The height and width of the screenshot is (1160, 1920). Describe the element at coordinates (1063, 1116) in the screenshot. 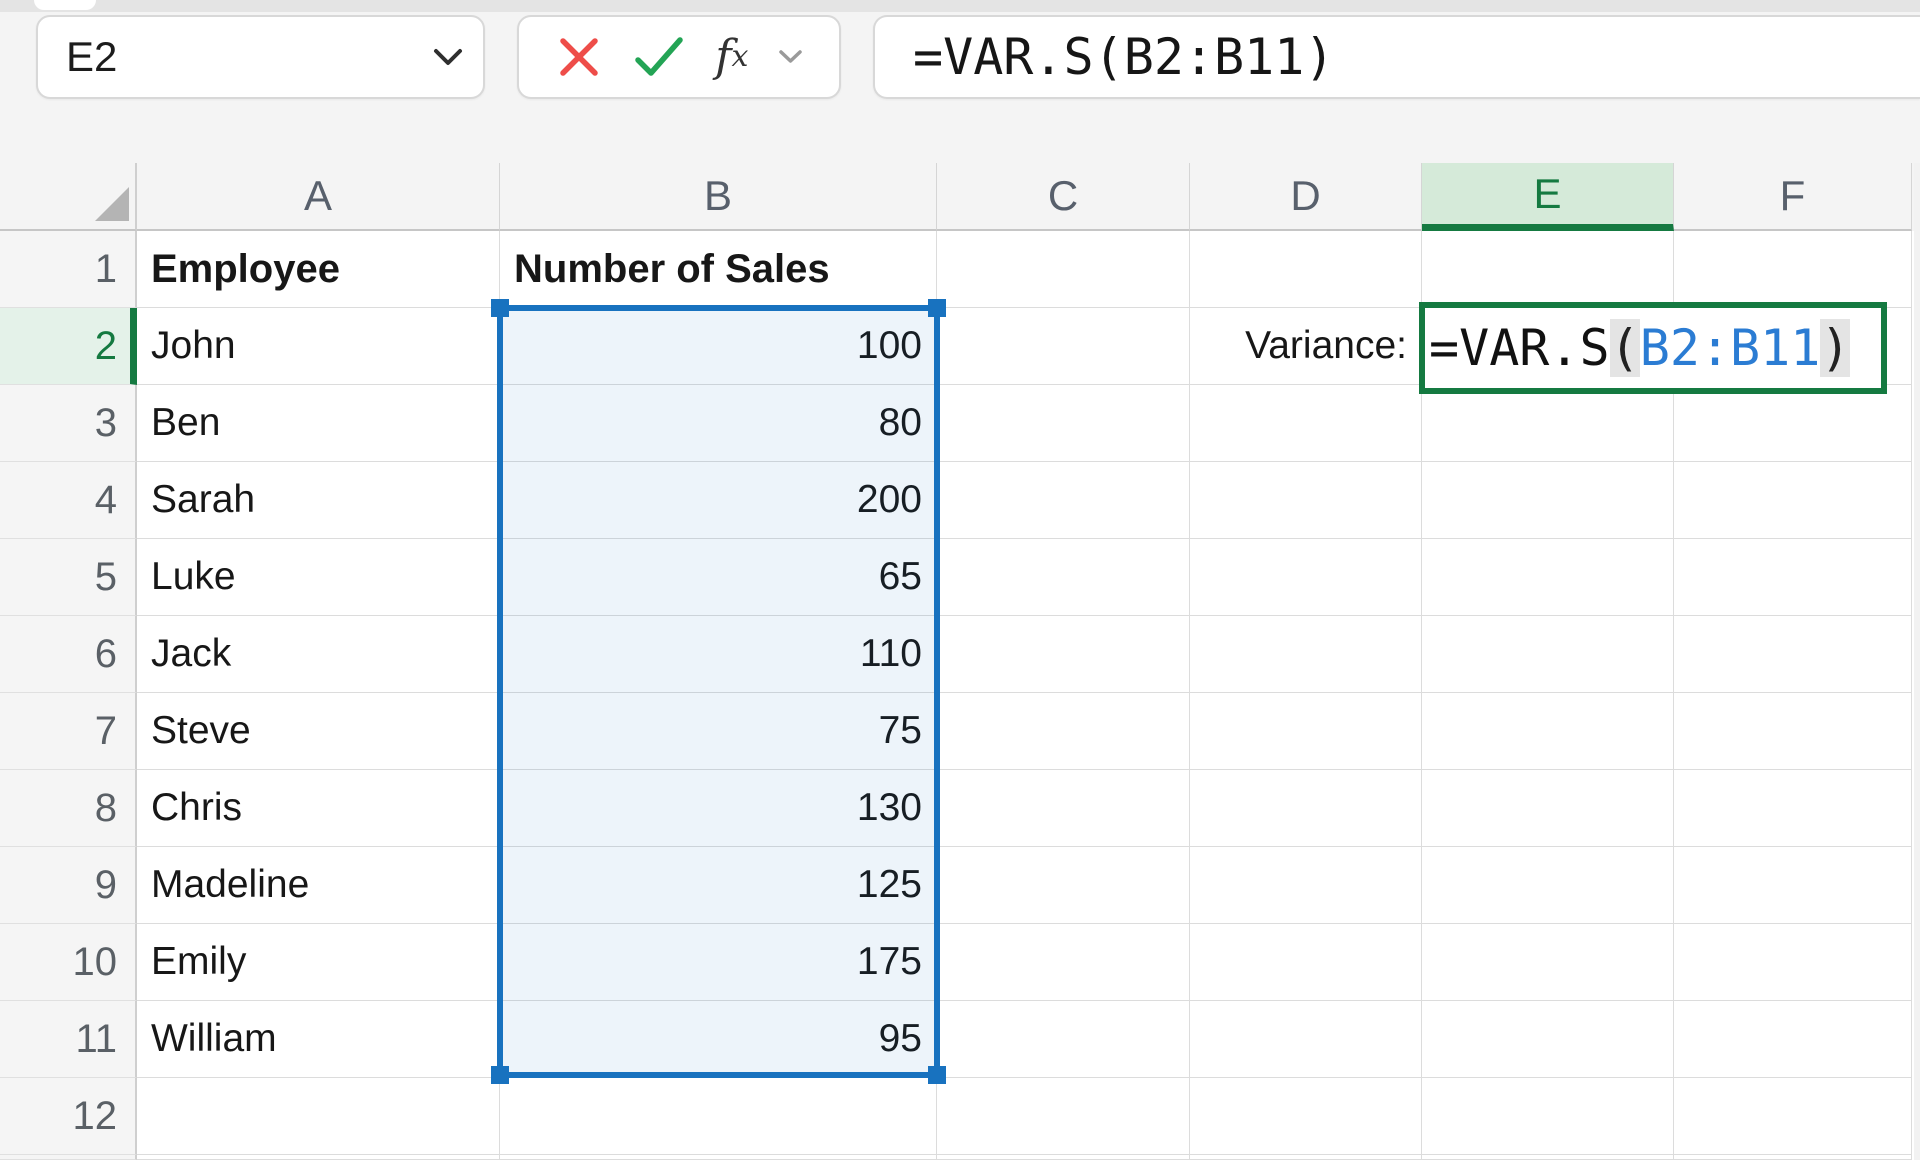

I see `cell-C12` at that location.